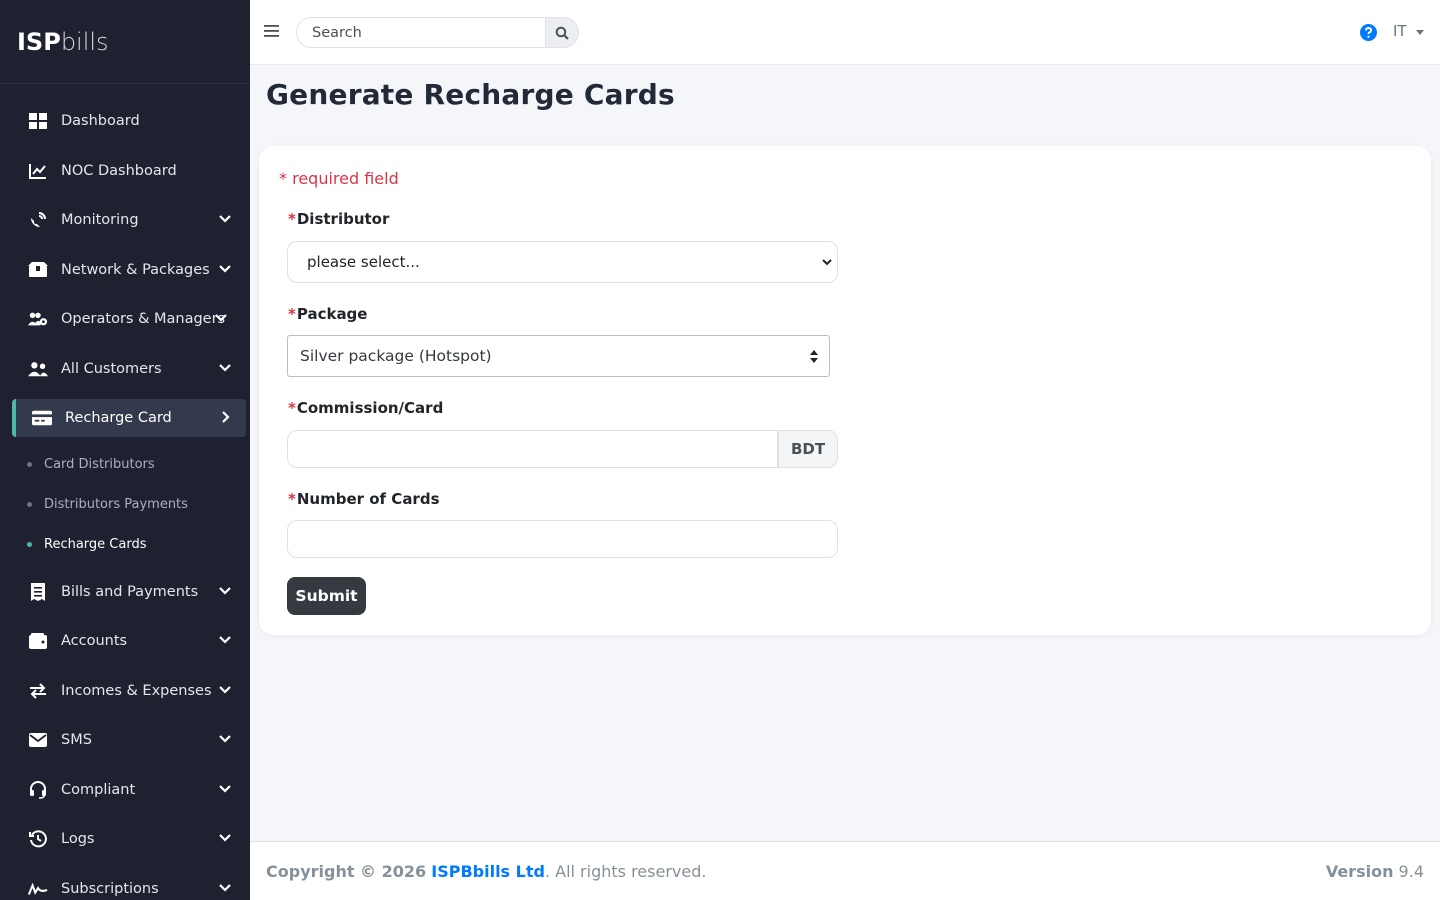  What do you see at coordinates (94, 641) in the screenshot?
I see `sidebar-item-label: Accounts` at bounding box center [94, 641].